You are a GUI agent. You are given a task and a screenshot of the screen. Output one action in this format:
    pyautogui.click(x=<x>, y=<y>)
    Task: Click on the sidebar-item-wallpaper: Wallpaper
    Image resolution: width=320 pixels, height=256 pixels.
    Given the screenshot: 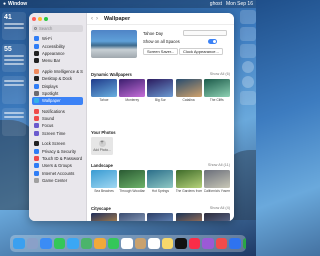 What is the action you would take?
    pyautogui.click(x=57, y=101)
    